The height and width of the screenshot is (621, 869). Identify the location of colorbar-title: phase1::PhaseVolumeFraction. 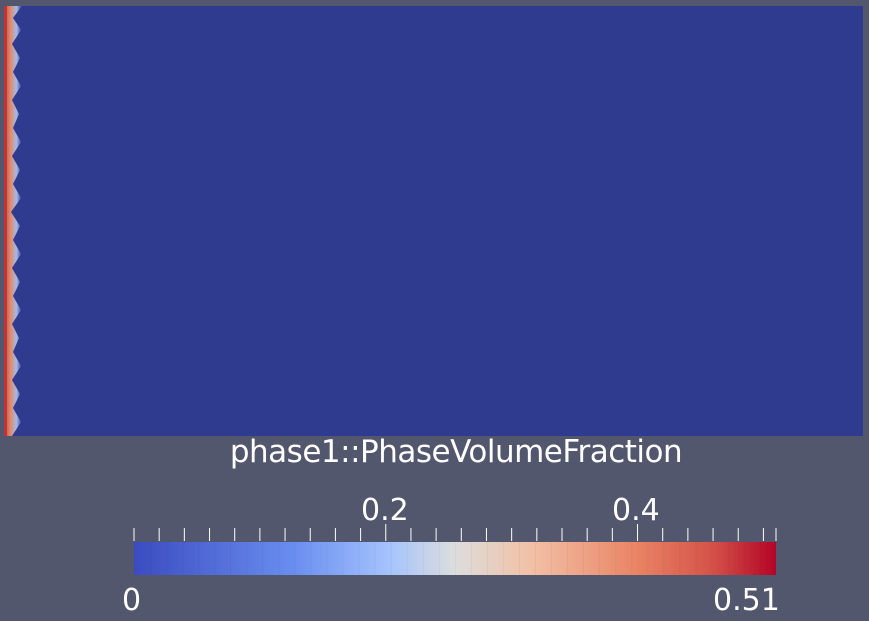
(456, 452).